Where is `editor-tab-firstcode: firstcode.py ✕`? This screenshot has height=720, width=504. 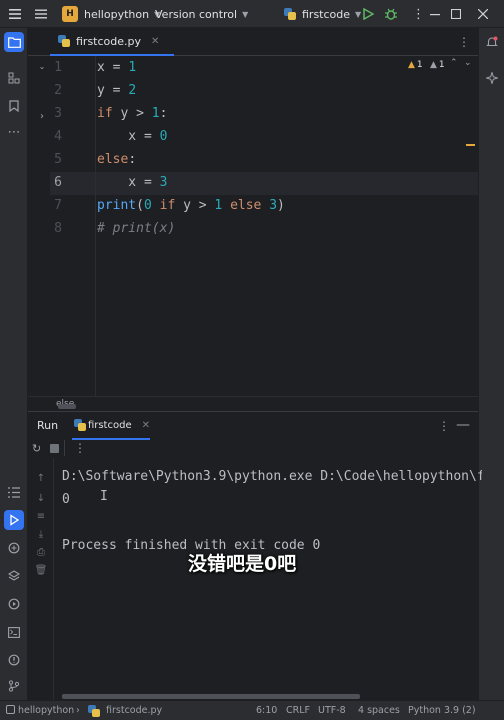
editor-tab-firstcode: firstcode.py ✕ is located at coordinates (112, 42).